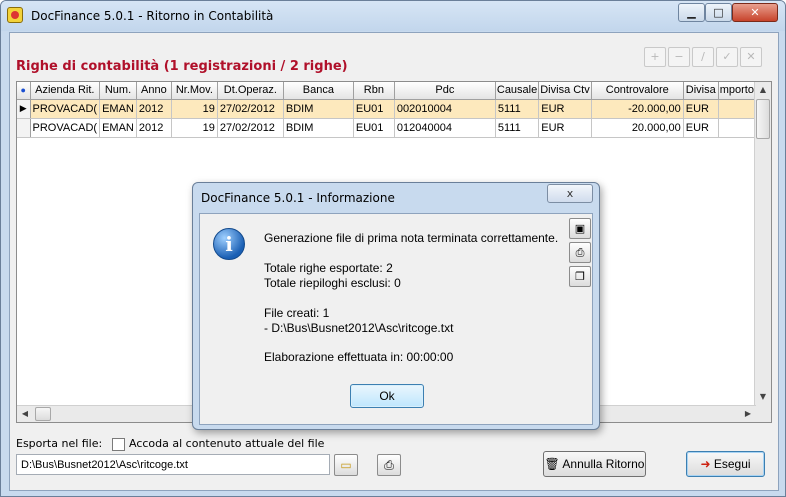  I want to click on column-header: Divisa, so click(701, 91).